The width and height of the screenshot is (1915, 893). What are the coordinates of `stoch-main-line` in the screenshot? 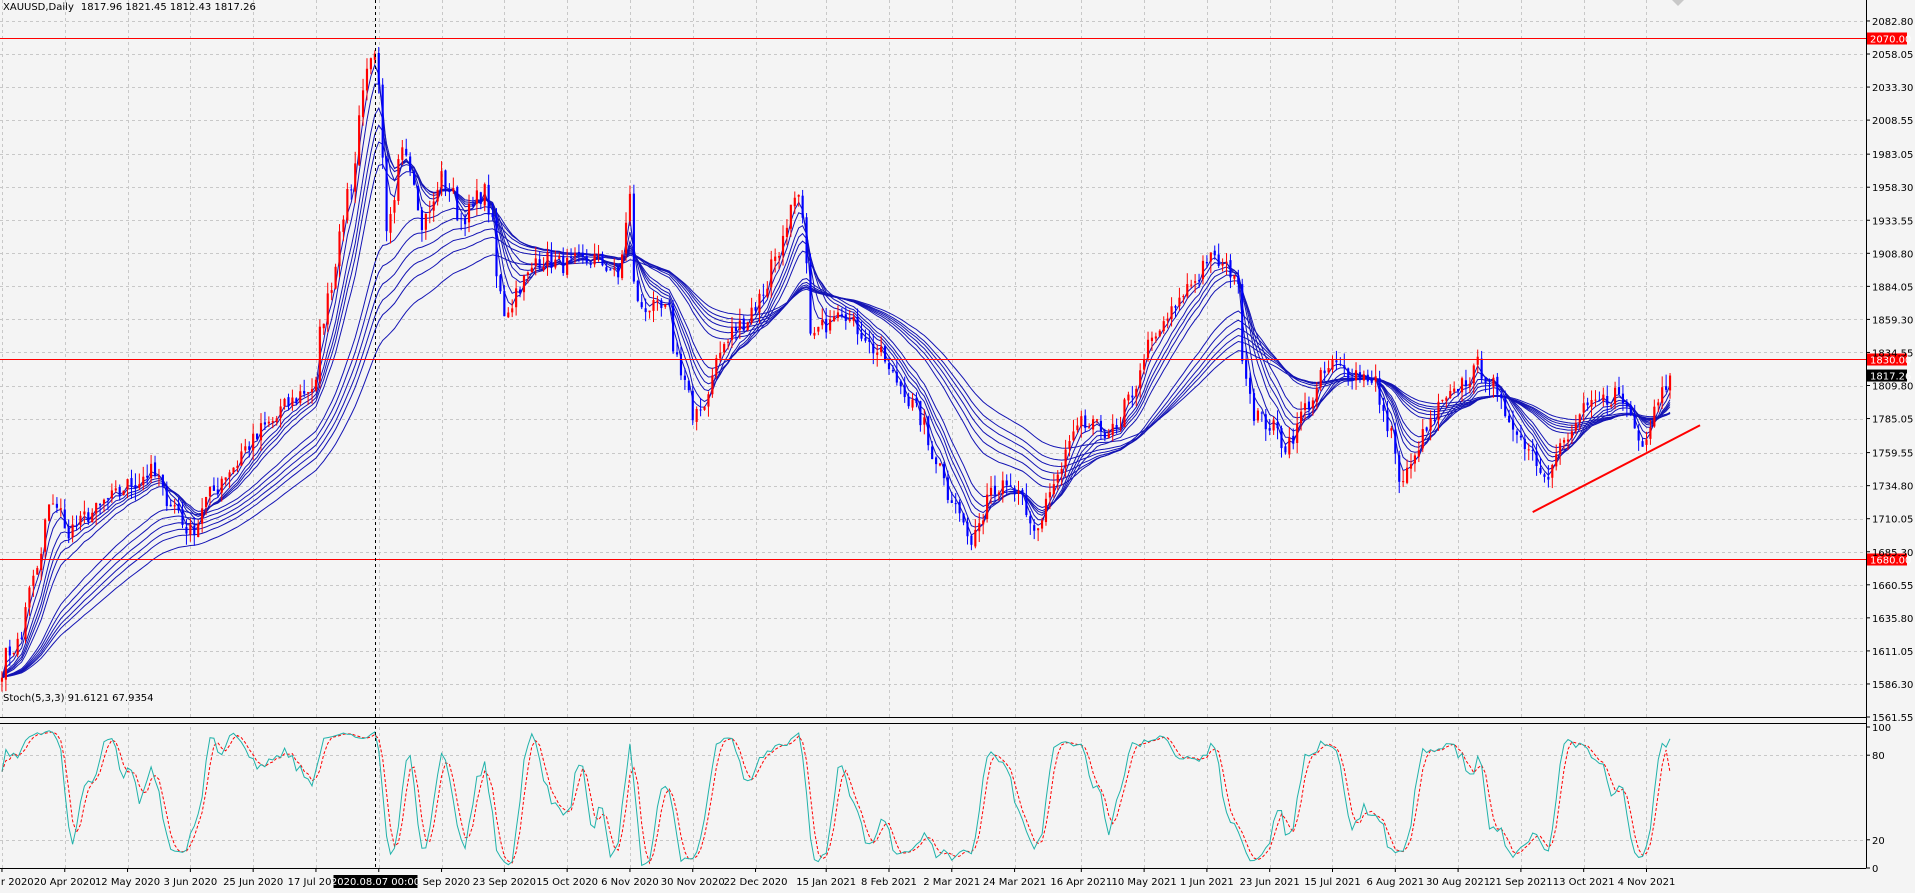 It's located at (836, 798).